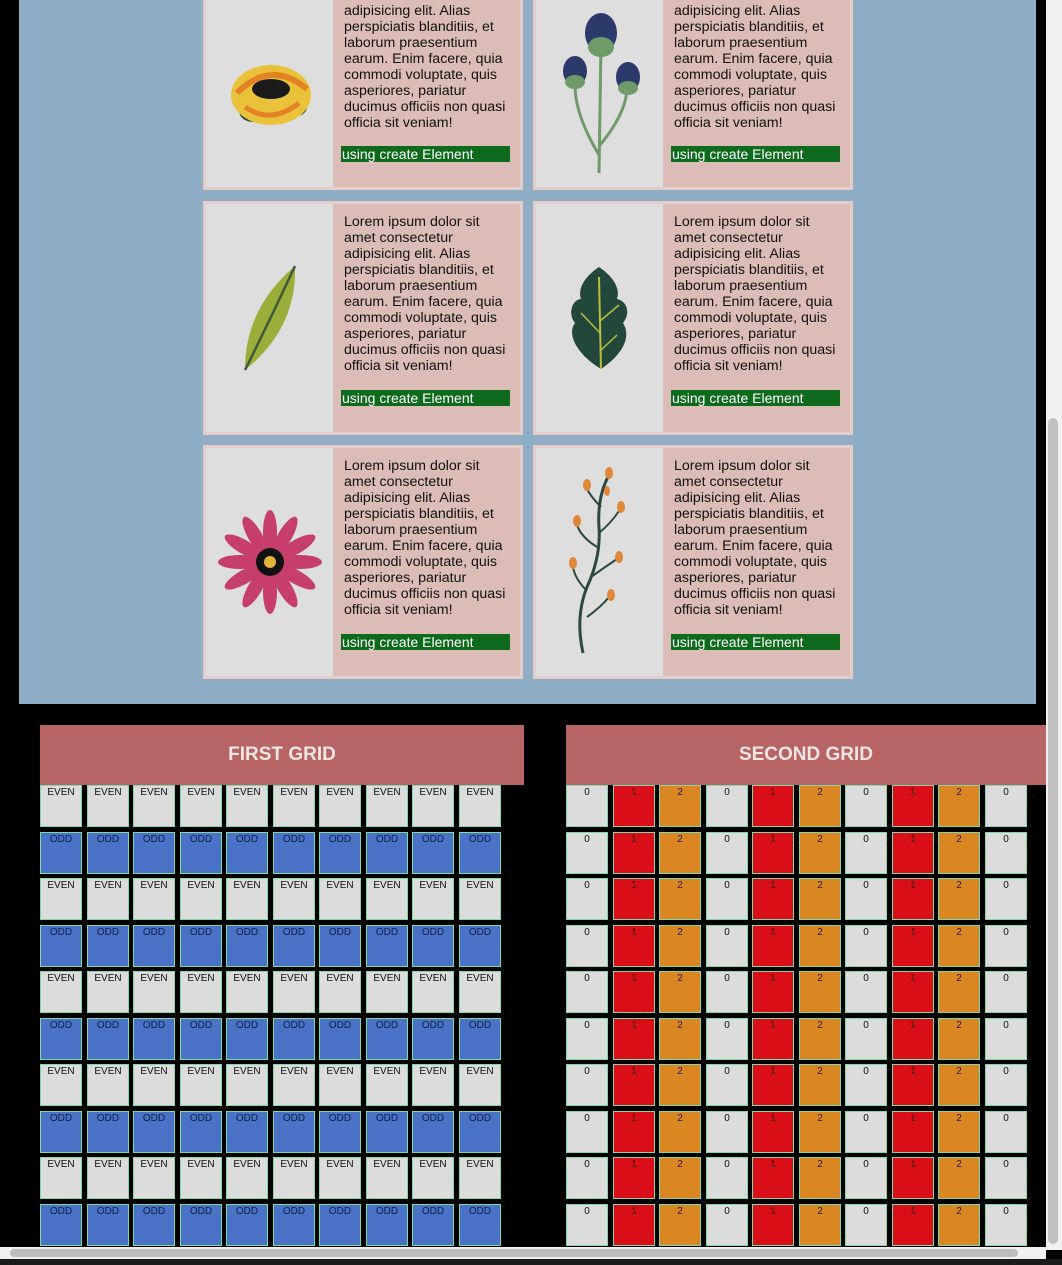 The width and height of the screenshot is (1062, 1265). Describe the element at coordinates (806, 755) in the screenshot. I see `second-grid-title: SECOND GRID` at that location.